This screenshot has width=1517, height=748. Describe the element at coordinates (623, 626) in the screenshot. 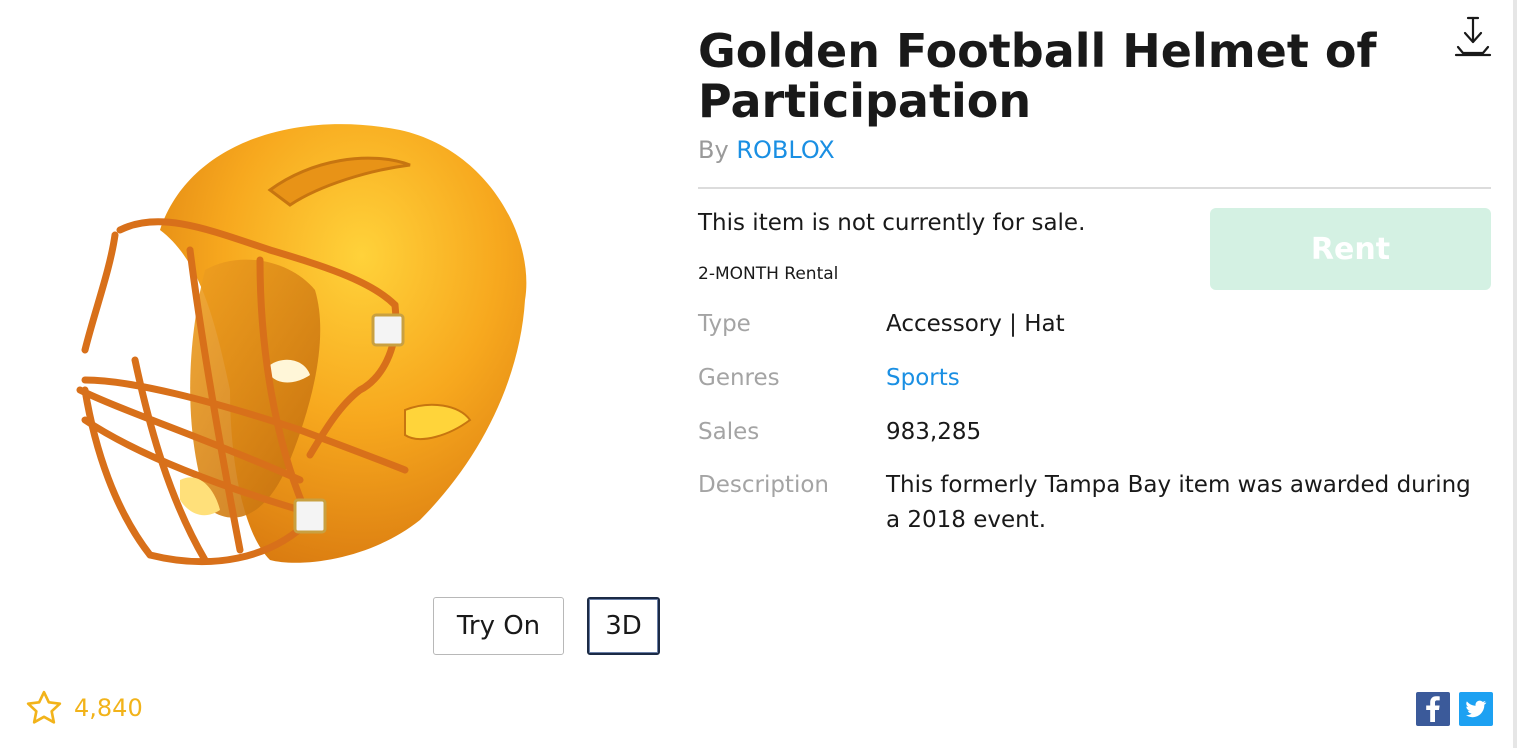

I see `3d-view-button: 3D` at that location.